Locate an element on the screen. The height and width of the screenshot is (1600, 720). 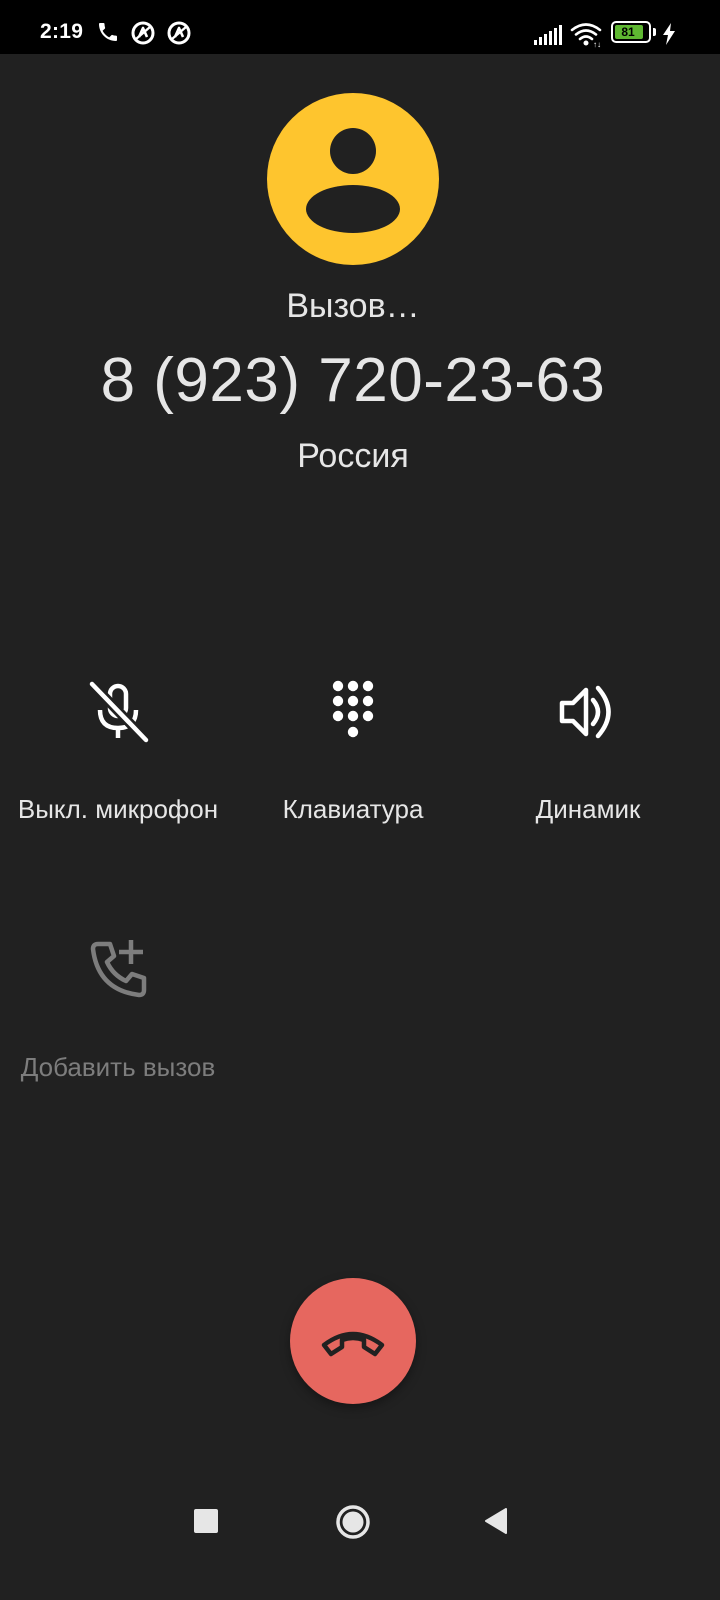
battery-icon: 81 is located at coordinates (631, 32).